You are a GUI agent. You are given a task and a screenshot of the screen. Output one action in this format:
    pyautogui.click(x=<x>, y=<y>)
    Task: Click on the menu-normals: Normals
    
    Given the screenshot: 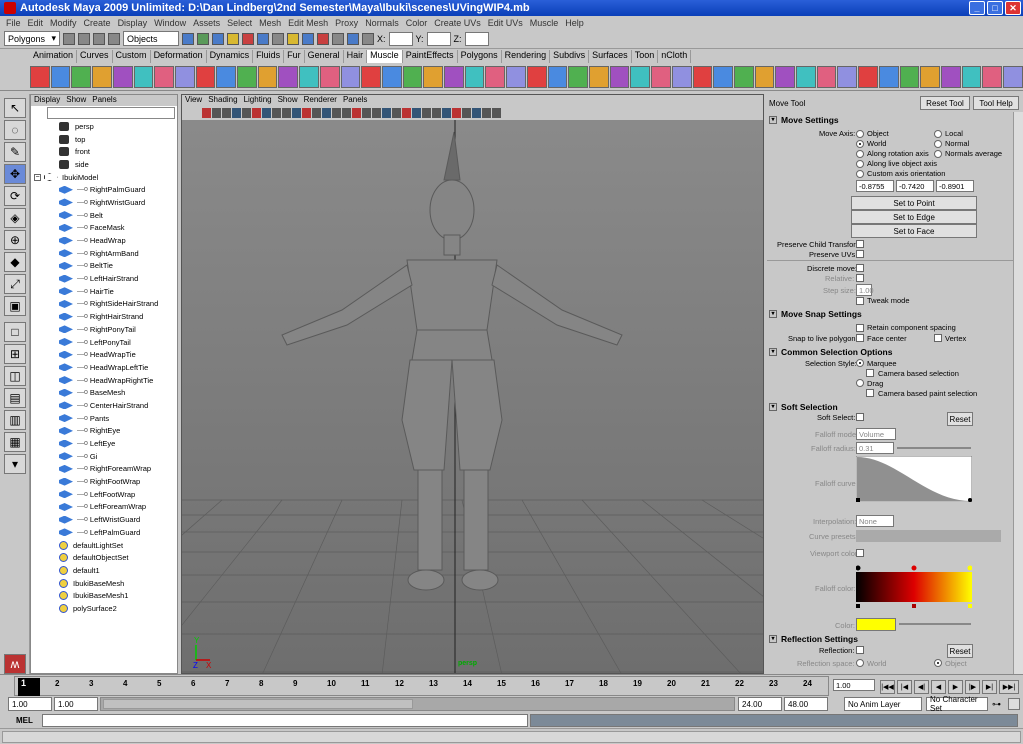 What is the action you would take?
    pyautogui.click(x=382, y=23)
    